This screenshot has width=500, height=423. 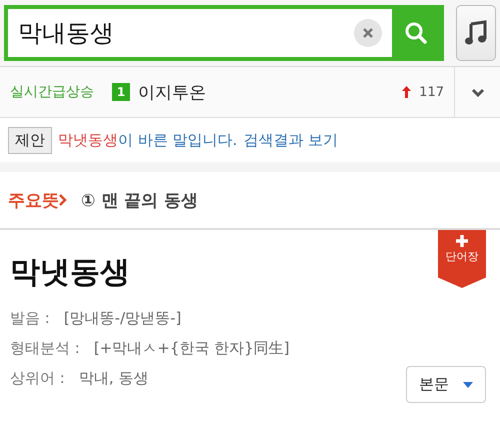 What do you see at coordinates (468, 385) in the screenshot?
I see `caret-icon` at bounding box center [468, 385].